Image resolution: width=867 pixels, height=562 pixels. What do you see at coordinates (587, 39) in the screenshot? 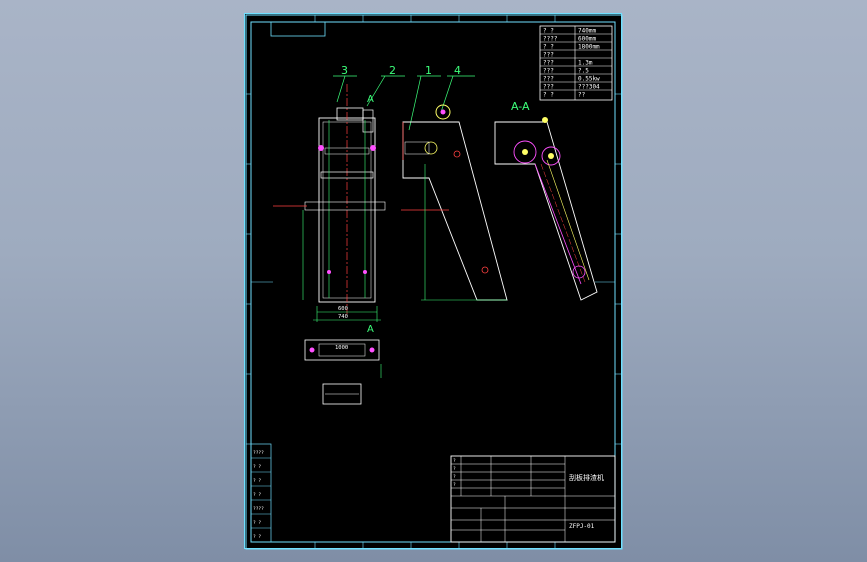
I see `spec-value: 600mm` at bounding box center [587, 39].